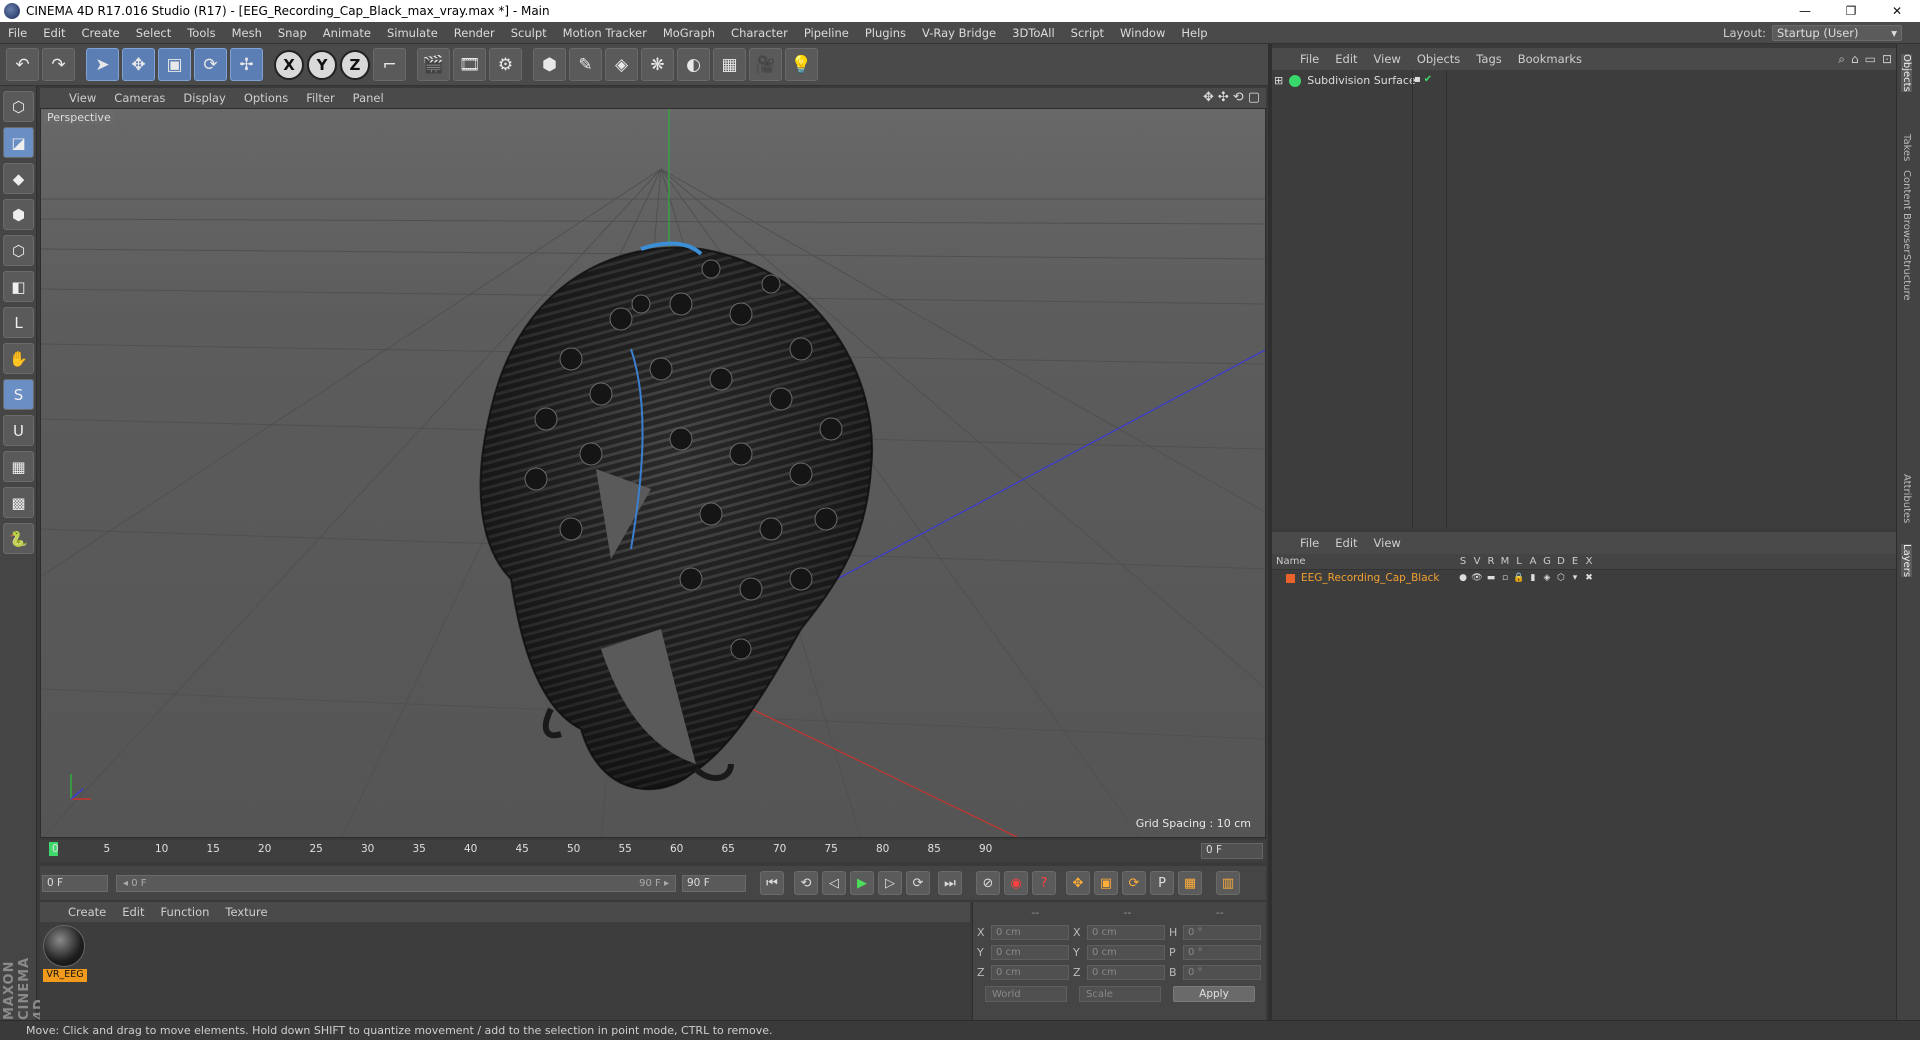  What do you see at coordinates (396, 883) in the screenshot?
I see `preview-range-slider: ◂ 0 F 90 F ▸` at bounding box center [396, 883].